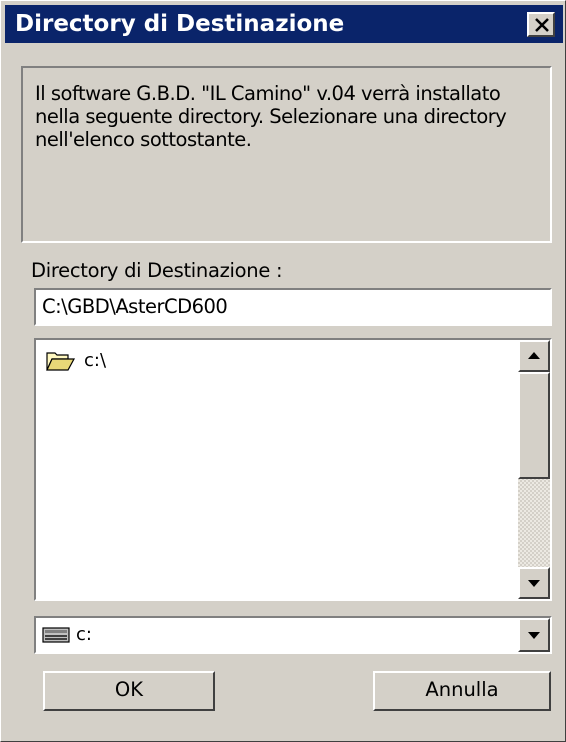 This screenshot has height=742, width=566. Describe the element at coordinates (157, 270) in the screenshot. I see `destination-label: Directory di Destinazione :` at that location.